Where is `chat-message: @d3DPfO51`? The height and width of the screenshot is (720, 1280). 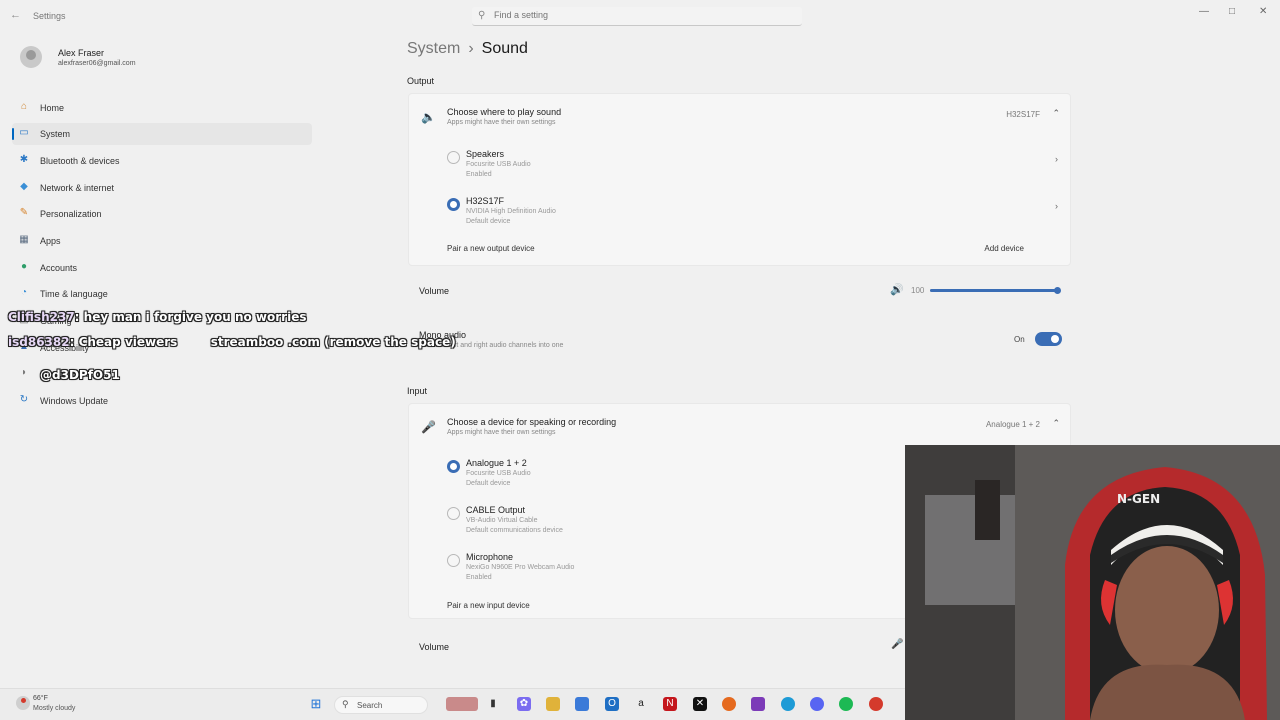 chat-message: @d3DPfO51 is located at coordinates (80, 375).